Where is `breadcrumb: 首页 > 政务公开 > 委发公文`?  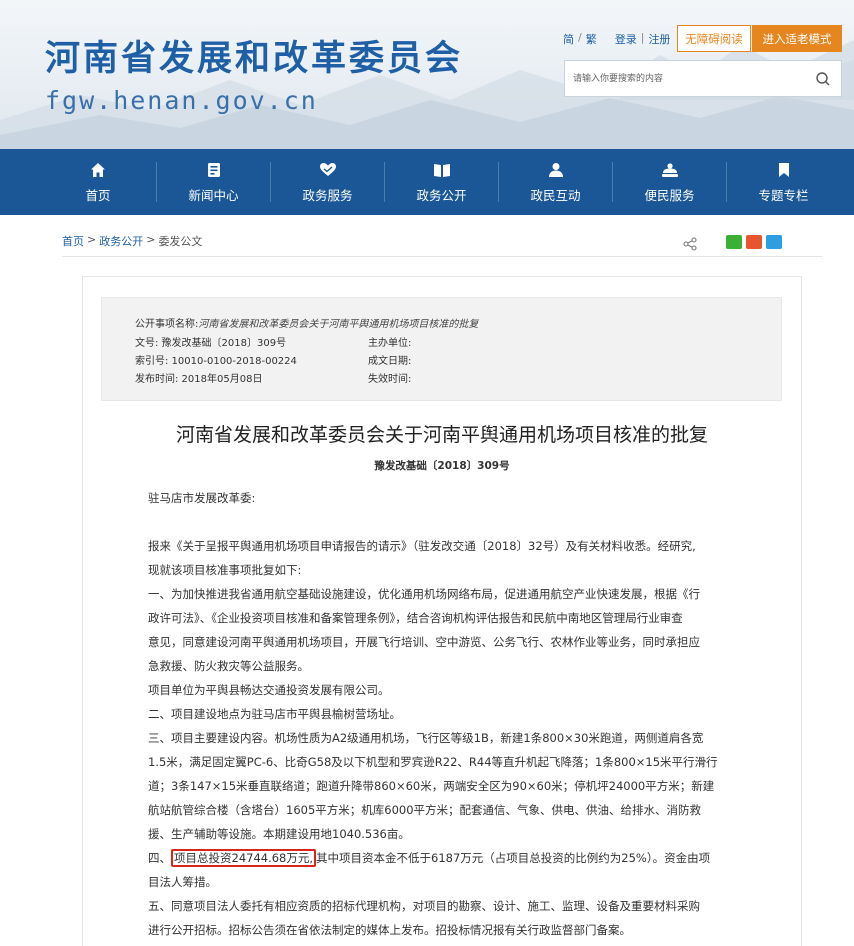
breadcrumb: 首页 > 政务公开 > 委发公文 is located at coordinates (132, 241).